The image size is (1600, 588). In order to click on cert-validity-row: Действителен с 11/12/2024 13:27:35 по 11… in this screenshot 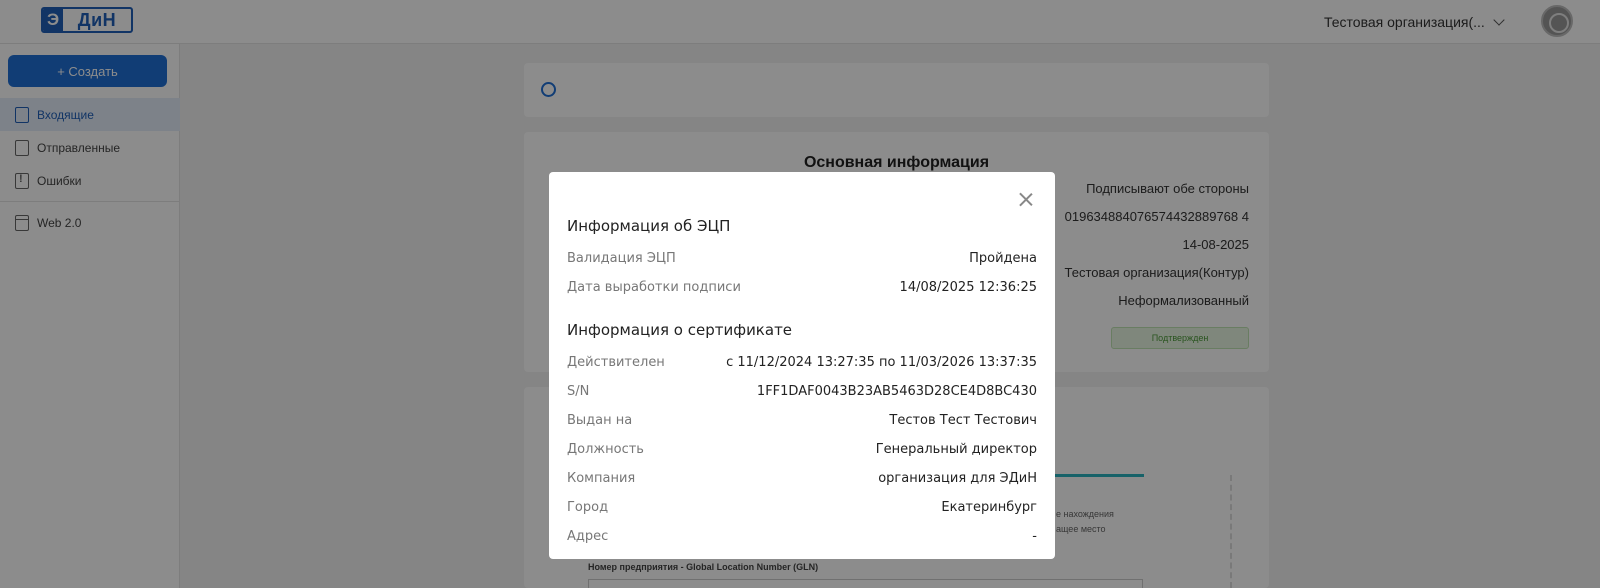, I will do `click(802, 362)`.